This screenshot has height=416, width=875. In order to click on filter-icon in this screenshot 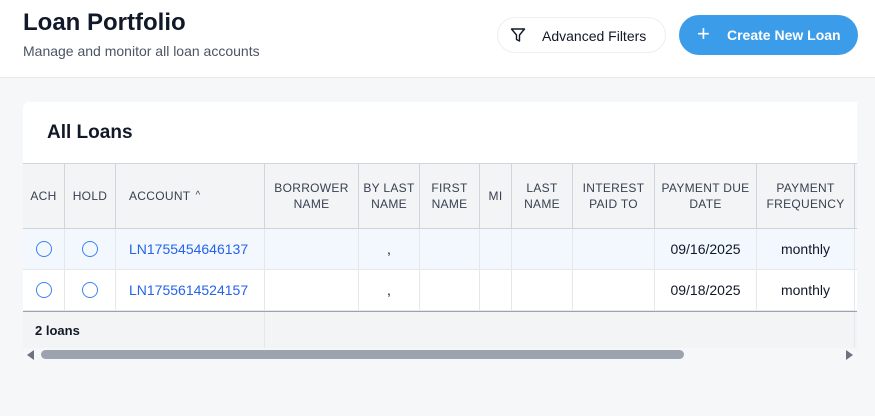, I will do `click(518, 35)`.